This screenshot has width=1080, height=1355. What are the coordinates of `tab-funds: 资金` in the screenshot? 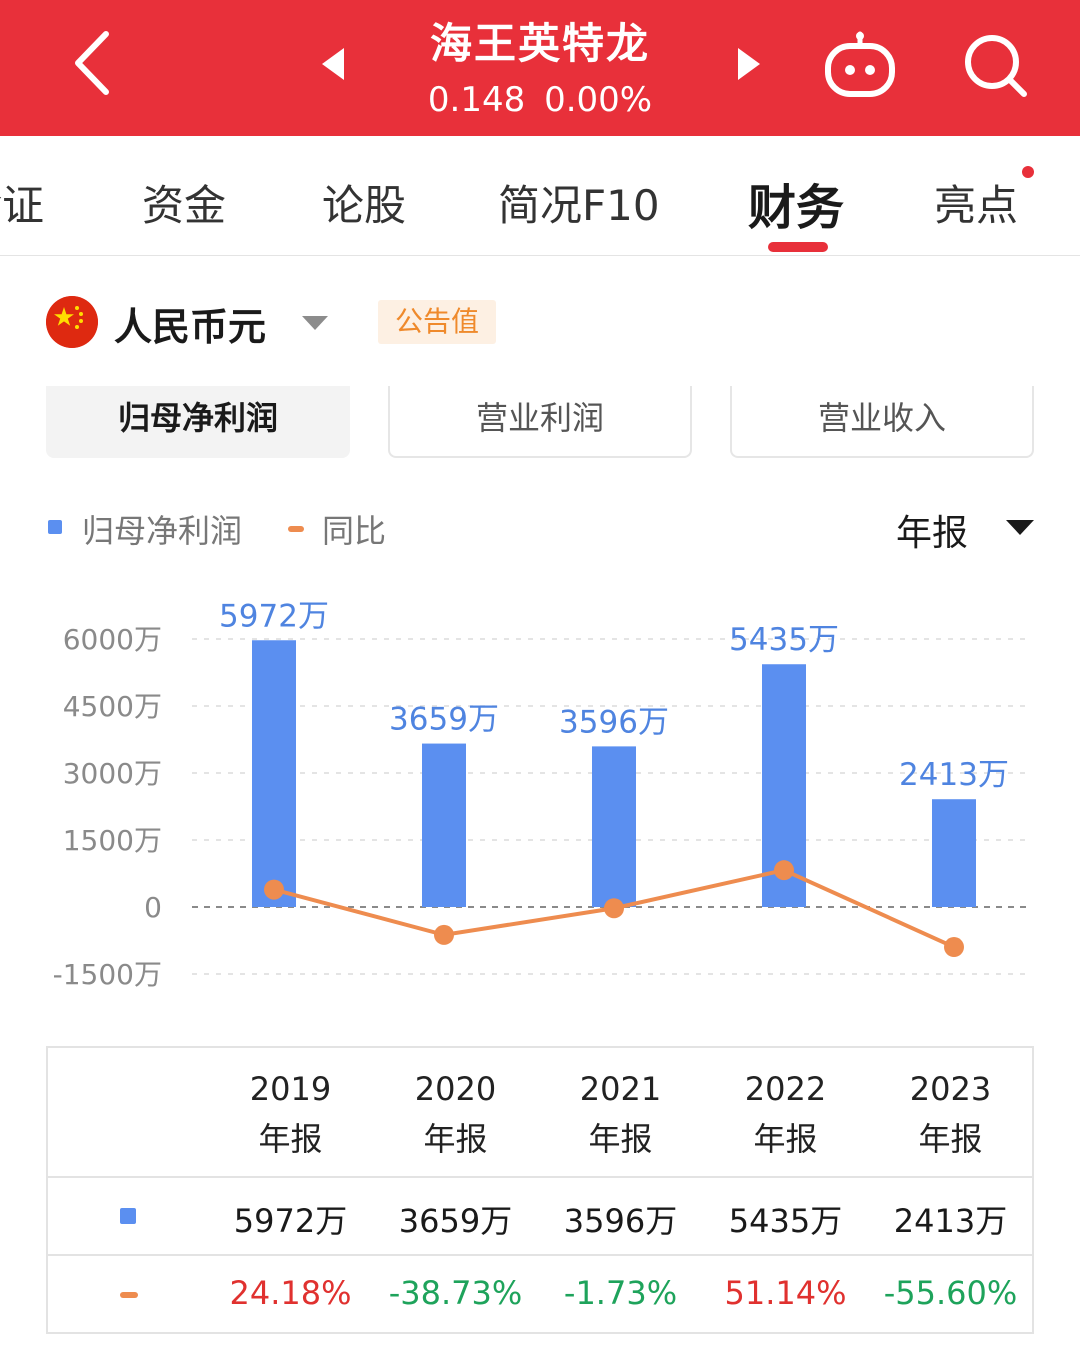 It's located at (184, 202).